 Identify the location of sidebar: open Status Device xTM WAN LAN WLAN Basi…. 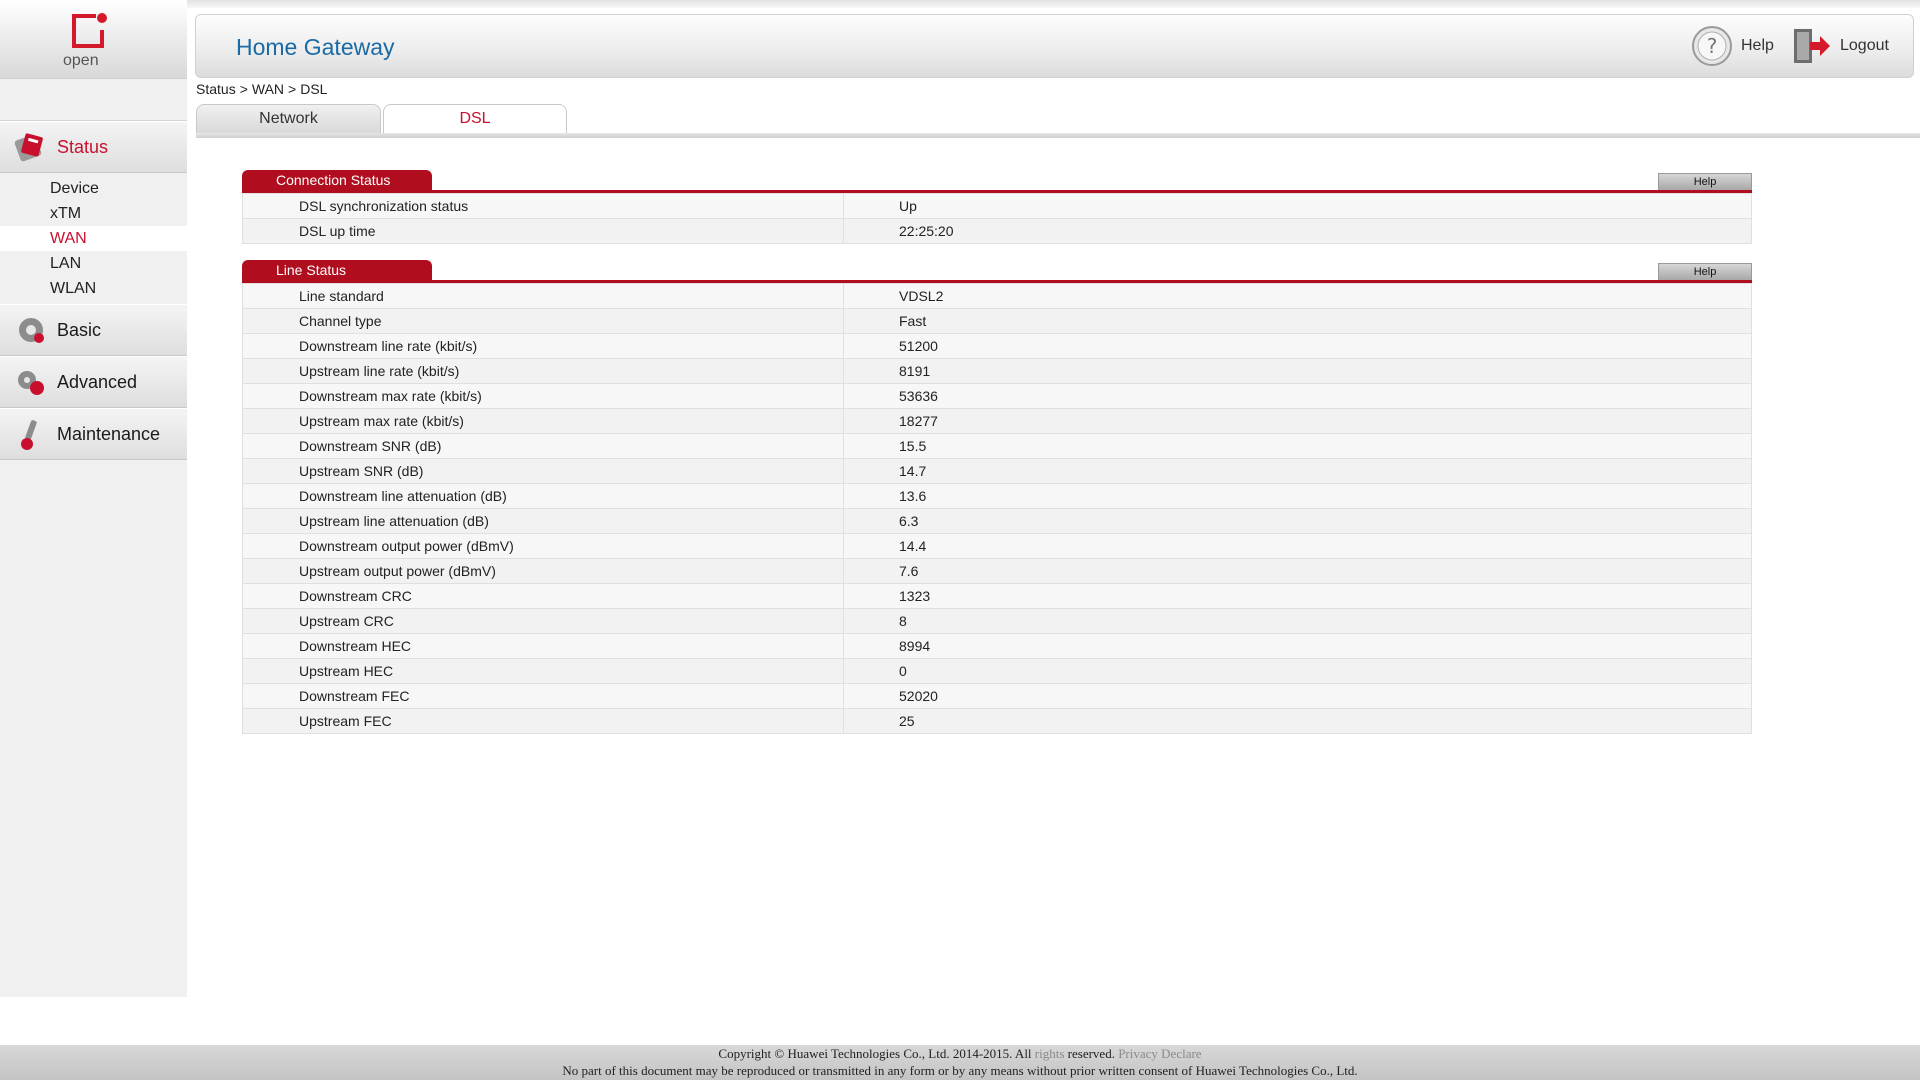
(93, 498).